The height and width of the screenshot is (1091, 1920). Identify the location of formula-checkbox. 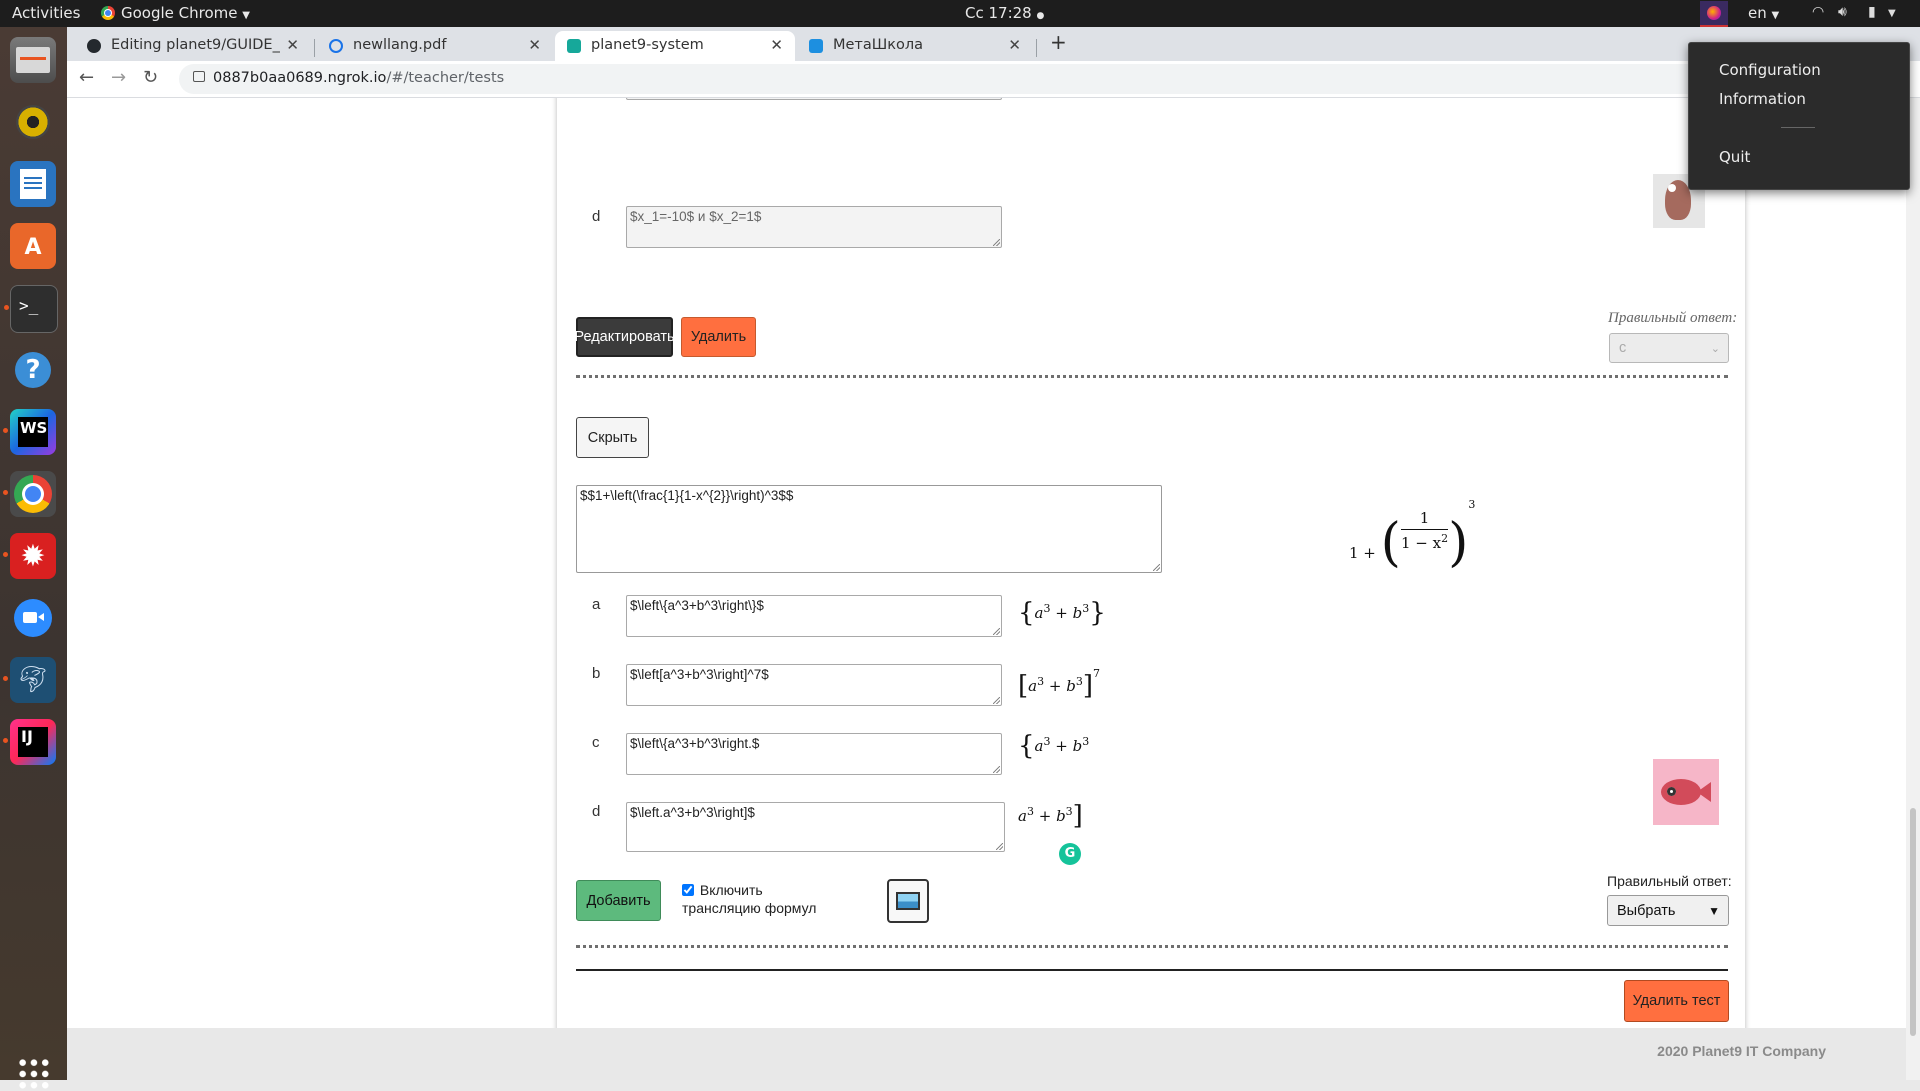
(688, 890).